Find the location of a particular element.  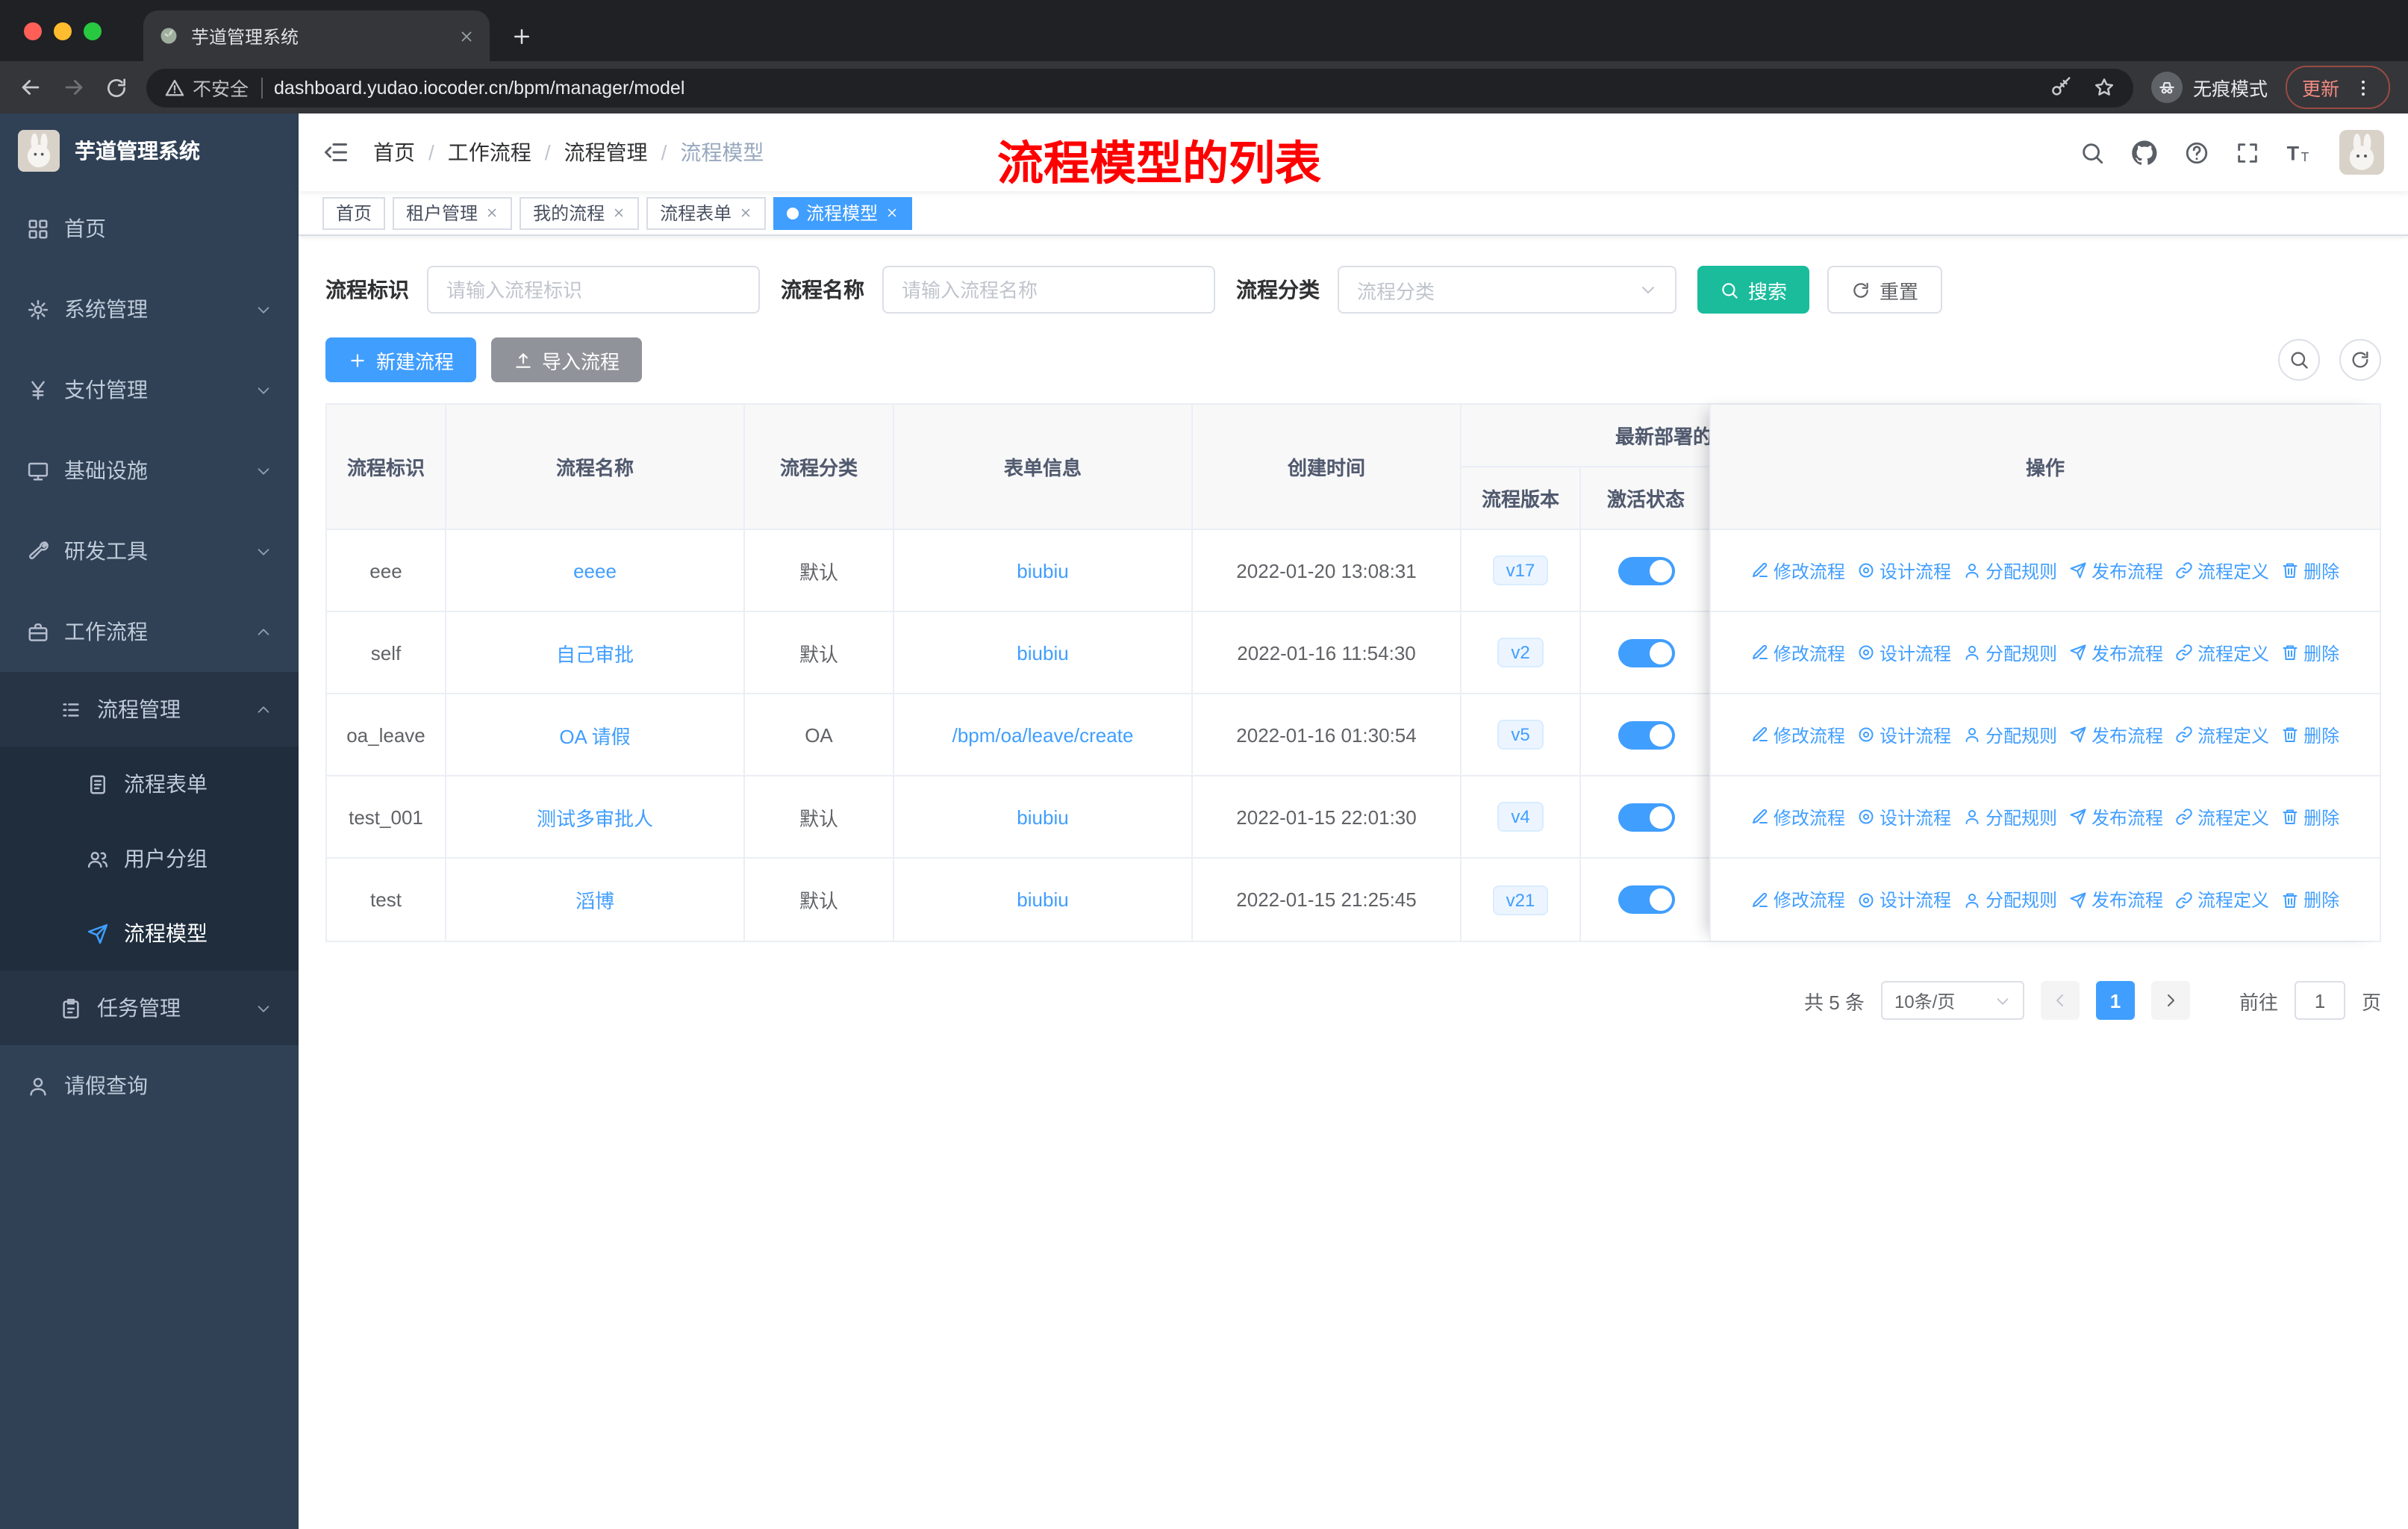

sidebar-item-工作流程: 工作流程 is located at coordinates (149, 632).